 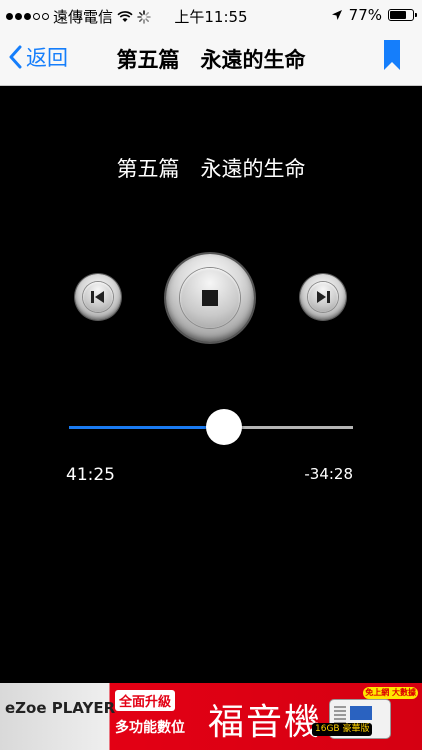 I want to click on stop-icon, so click(x=210, y=298).